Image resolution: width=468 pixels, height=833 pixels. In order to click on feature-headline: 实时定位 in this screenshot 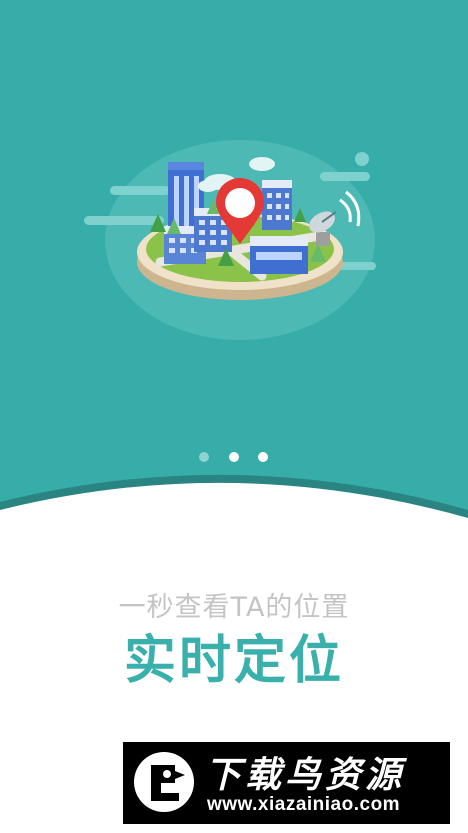, I will do `click(233, 661)`.